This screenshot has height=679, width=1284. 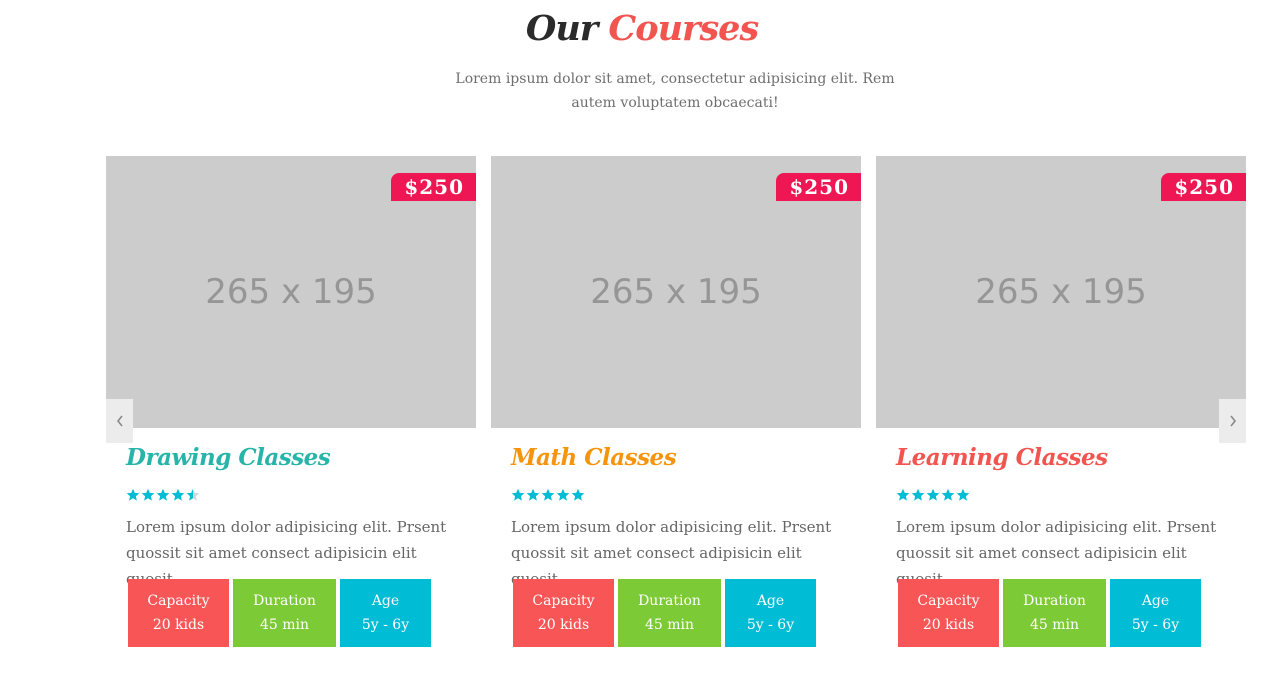 I want to click on chevron-left-icon, so click(x=119, y=421).